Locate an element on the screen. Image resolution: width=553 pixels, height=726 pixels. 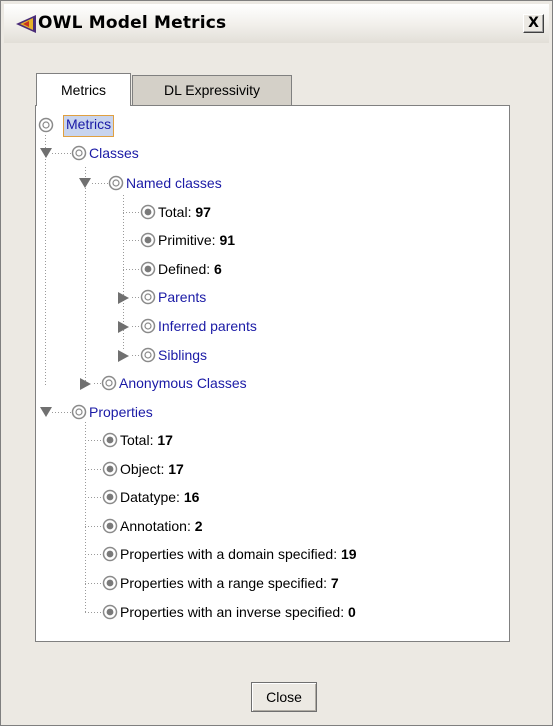
tree-node-primitive: Primitive: 91 is located at coordinates (196, 240).